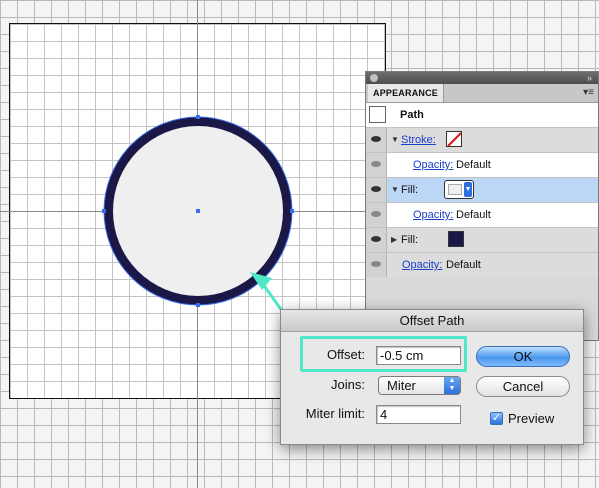 The image size is (599, 488). Describe the element at coordinates (410, 240) in the screenshot. I see `fill2-label: Fill:` at that location.